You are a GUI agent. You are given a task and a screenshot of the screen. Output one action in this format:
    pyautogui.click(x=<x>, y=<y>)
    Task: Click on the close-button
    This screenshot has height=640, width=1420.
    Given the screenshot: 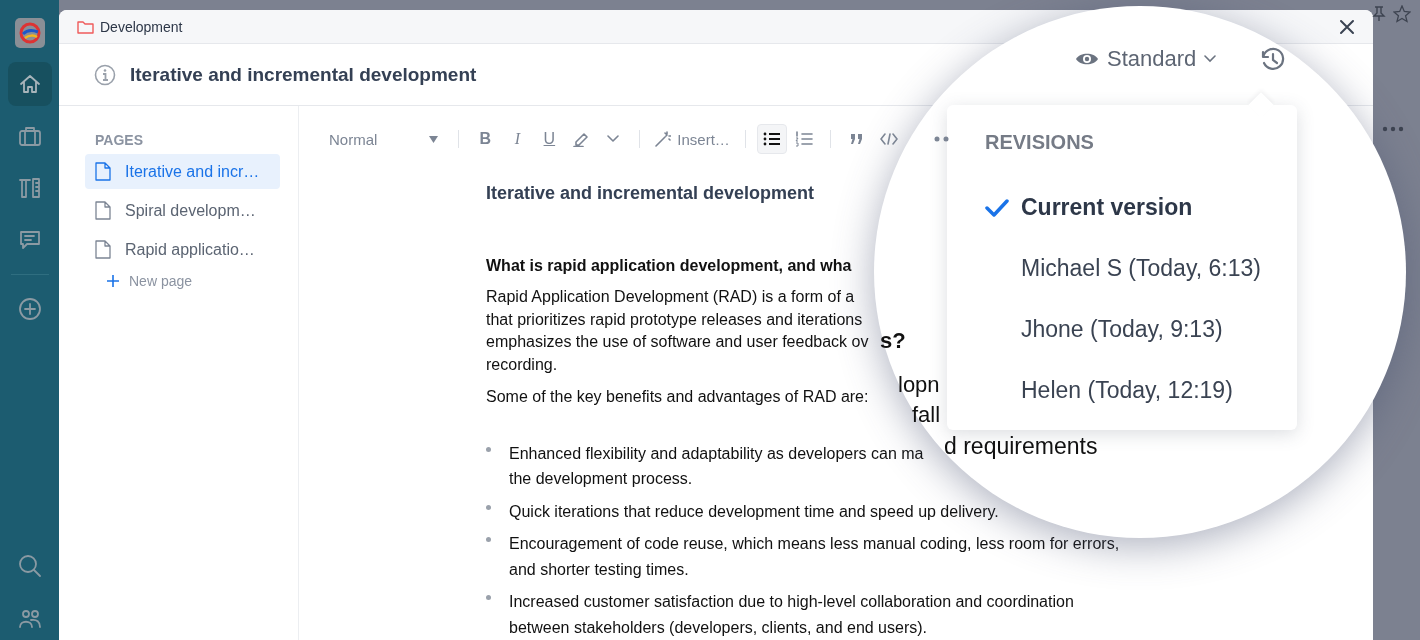 What is the action you would take?
    pyautogui.click(x=1347, y=26)
    